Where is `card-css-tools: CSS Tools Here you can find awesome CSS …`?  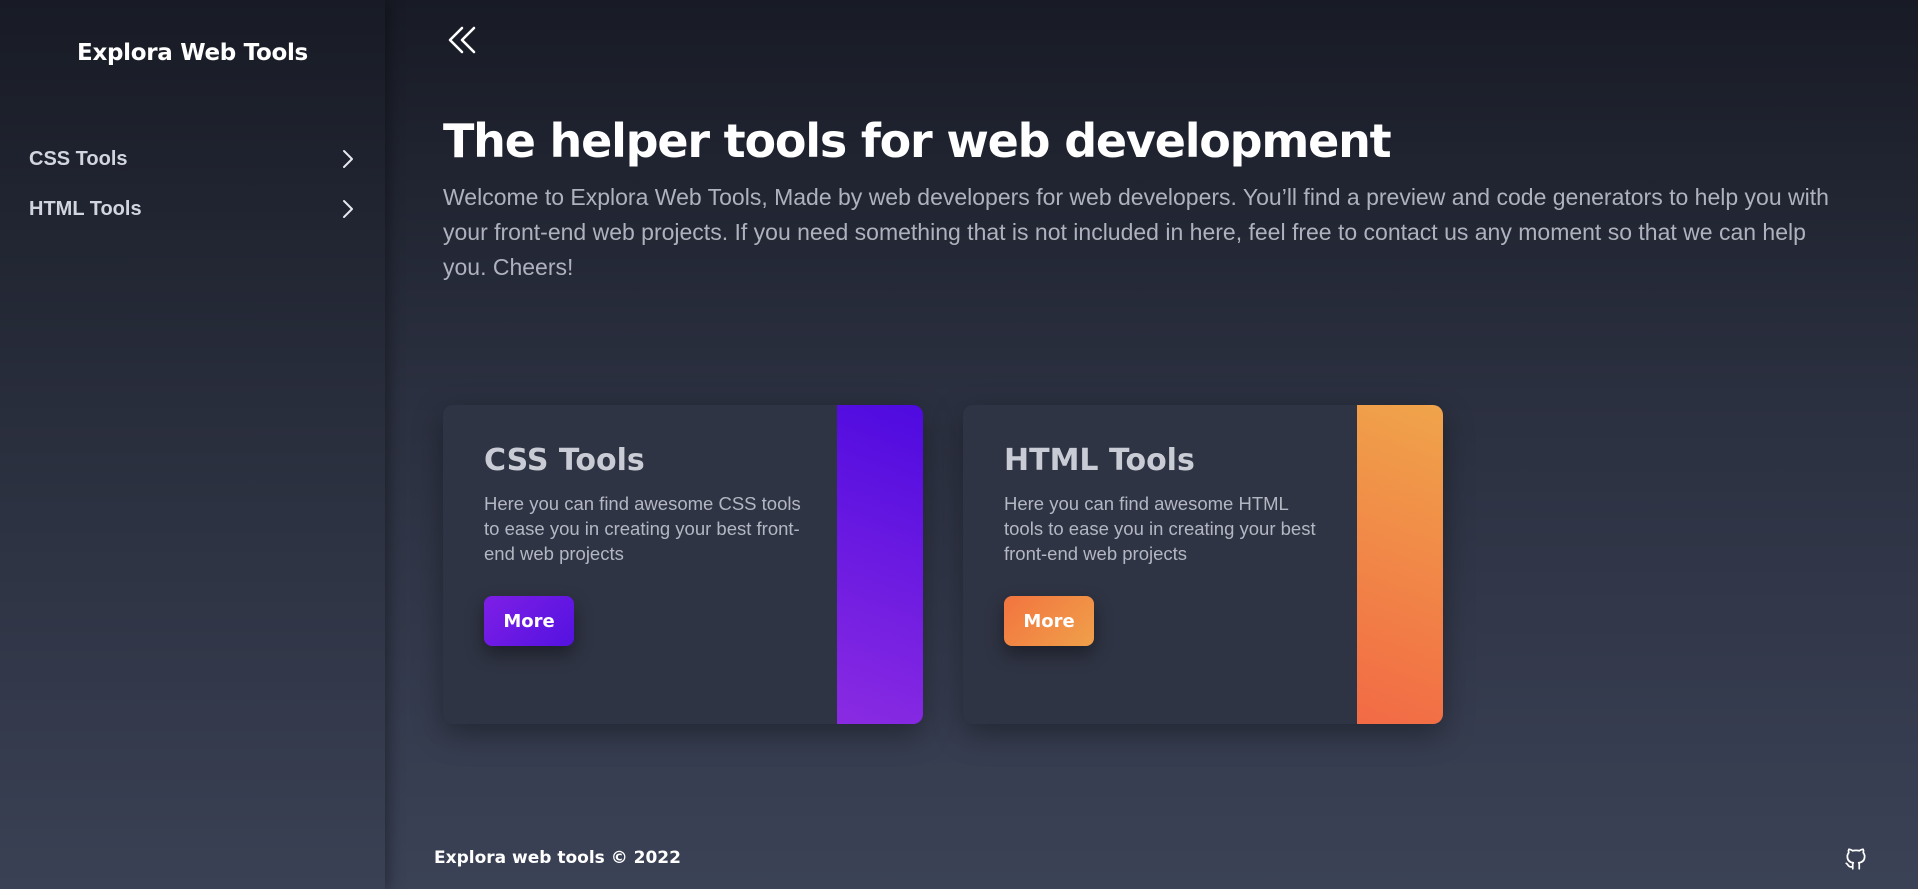 card-css-tools: CSS Tools Here you can find awesome CSS … is located at coordinates (683, 564).